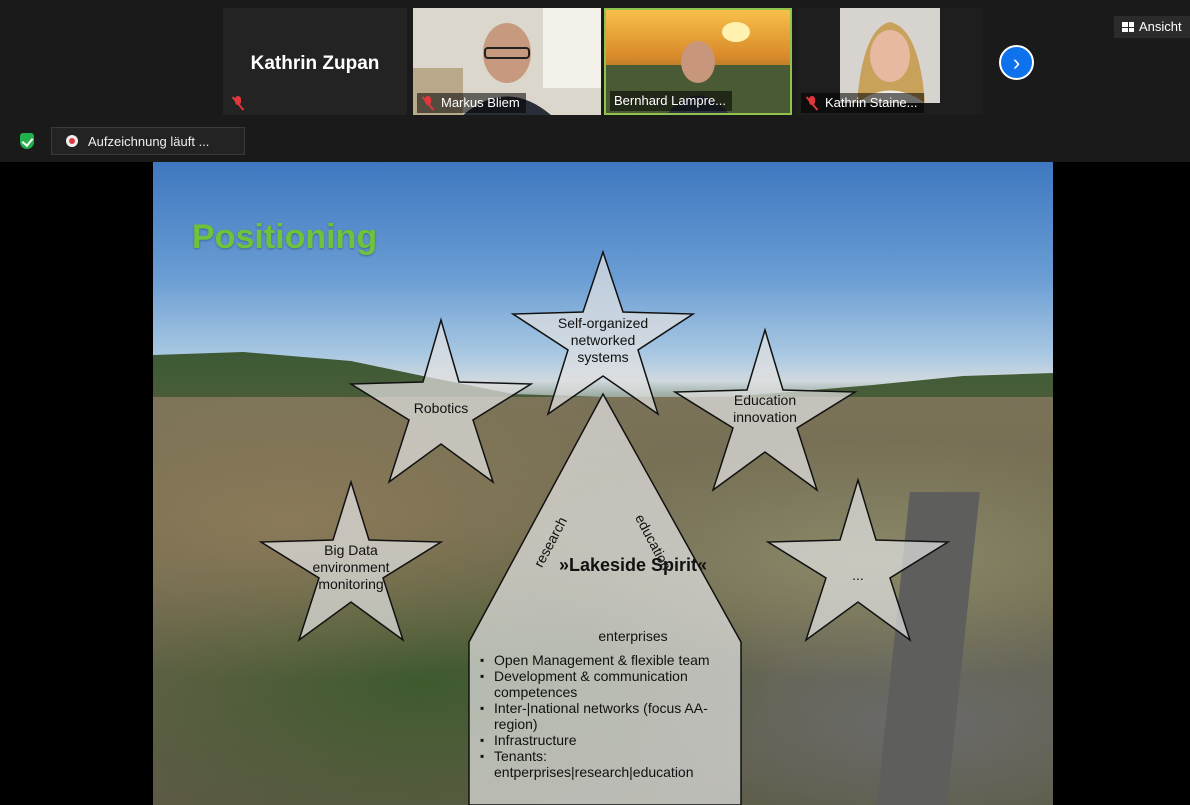 Image resolution: width=1190 pixels, height=805 pixels. What do you see at coordinates (610, 740) in the screenshot?
I see `list-item: Infrastructure` at bounding box center [610, 740].